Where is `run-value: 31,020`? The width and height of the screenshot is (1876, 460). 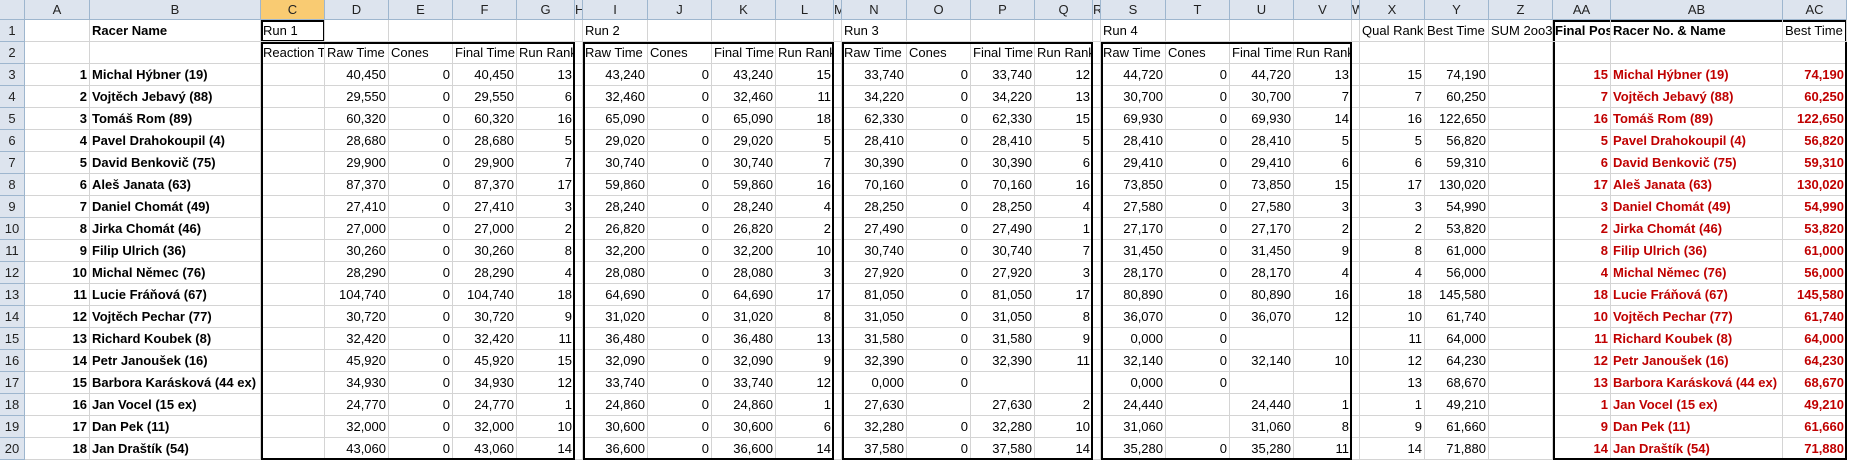
run-value: 31,020 is located at coordinates (744, 317).